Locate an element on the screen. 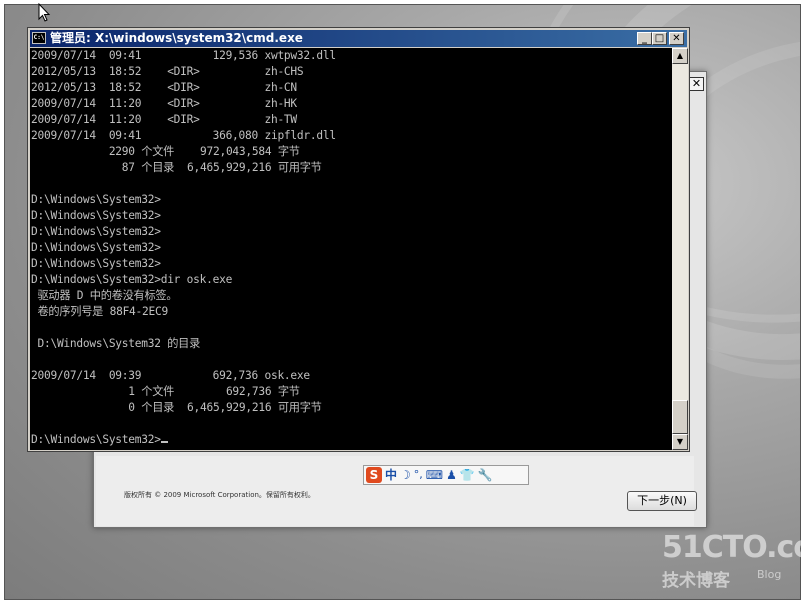 This screenshot has height=603, width=803. close-button: ✕ is located at coordinates (676, 38).